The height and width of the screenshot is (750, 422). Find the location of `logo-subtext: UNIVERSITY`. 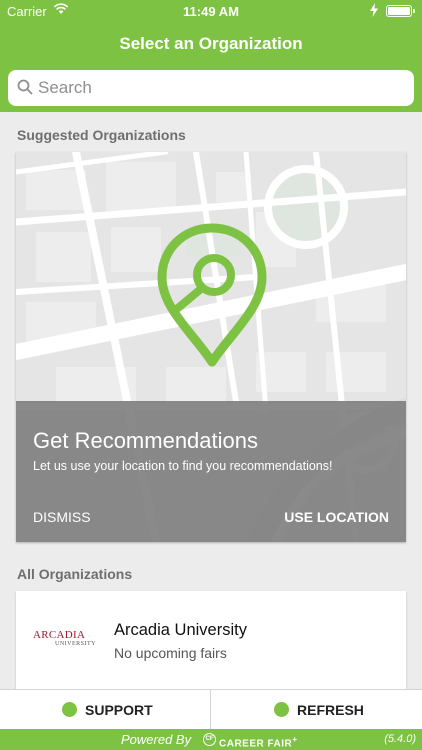

logo-subtext: UNIVERSITY is located at coordinates (75, 644).